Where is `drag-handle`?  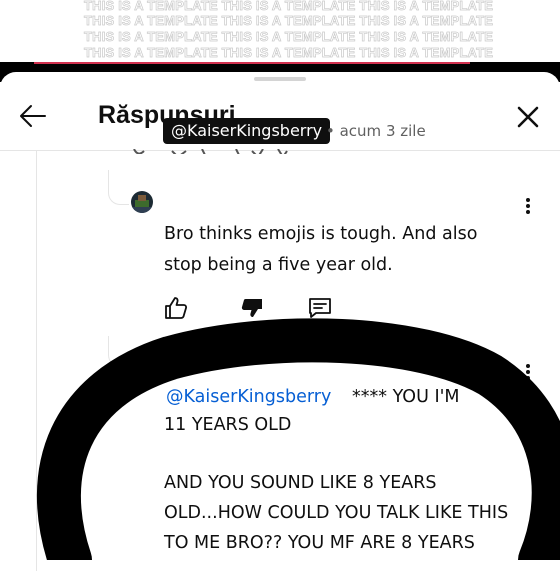 drag-handle is located at coordinates (280, 79).